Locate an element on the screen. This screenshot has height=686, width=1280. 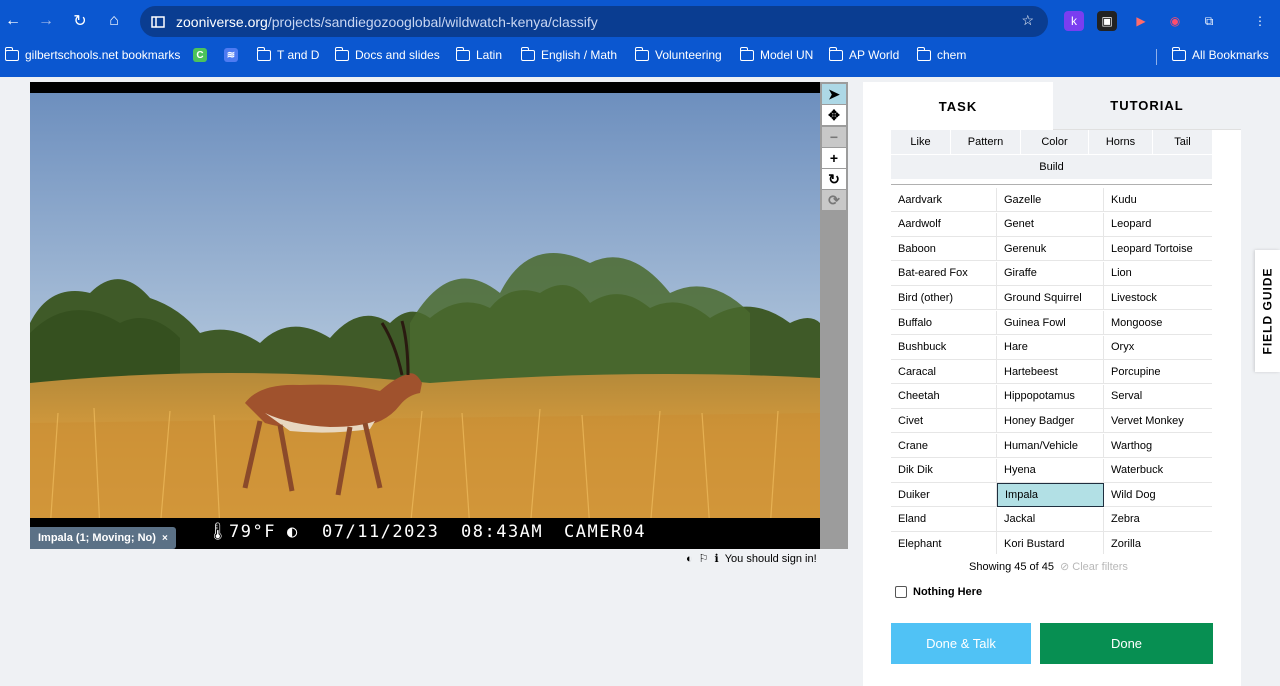
species-option: Livestock is located at coordinates (1158, 298).